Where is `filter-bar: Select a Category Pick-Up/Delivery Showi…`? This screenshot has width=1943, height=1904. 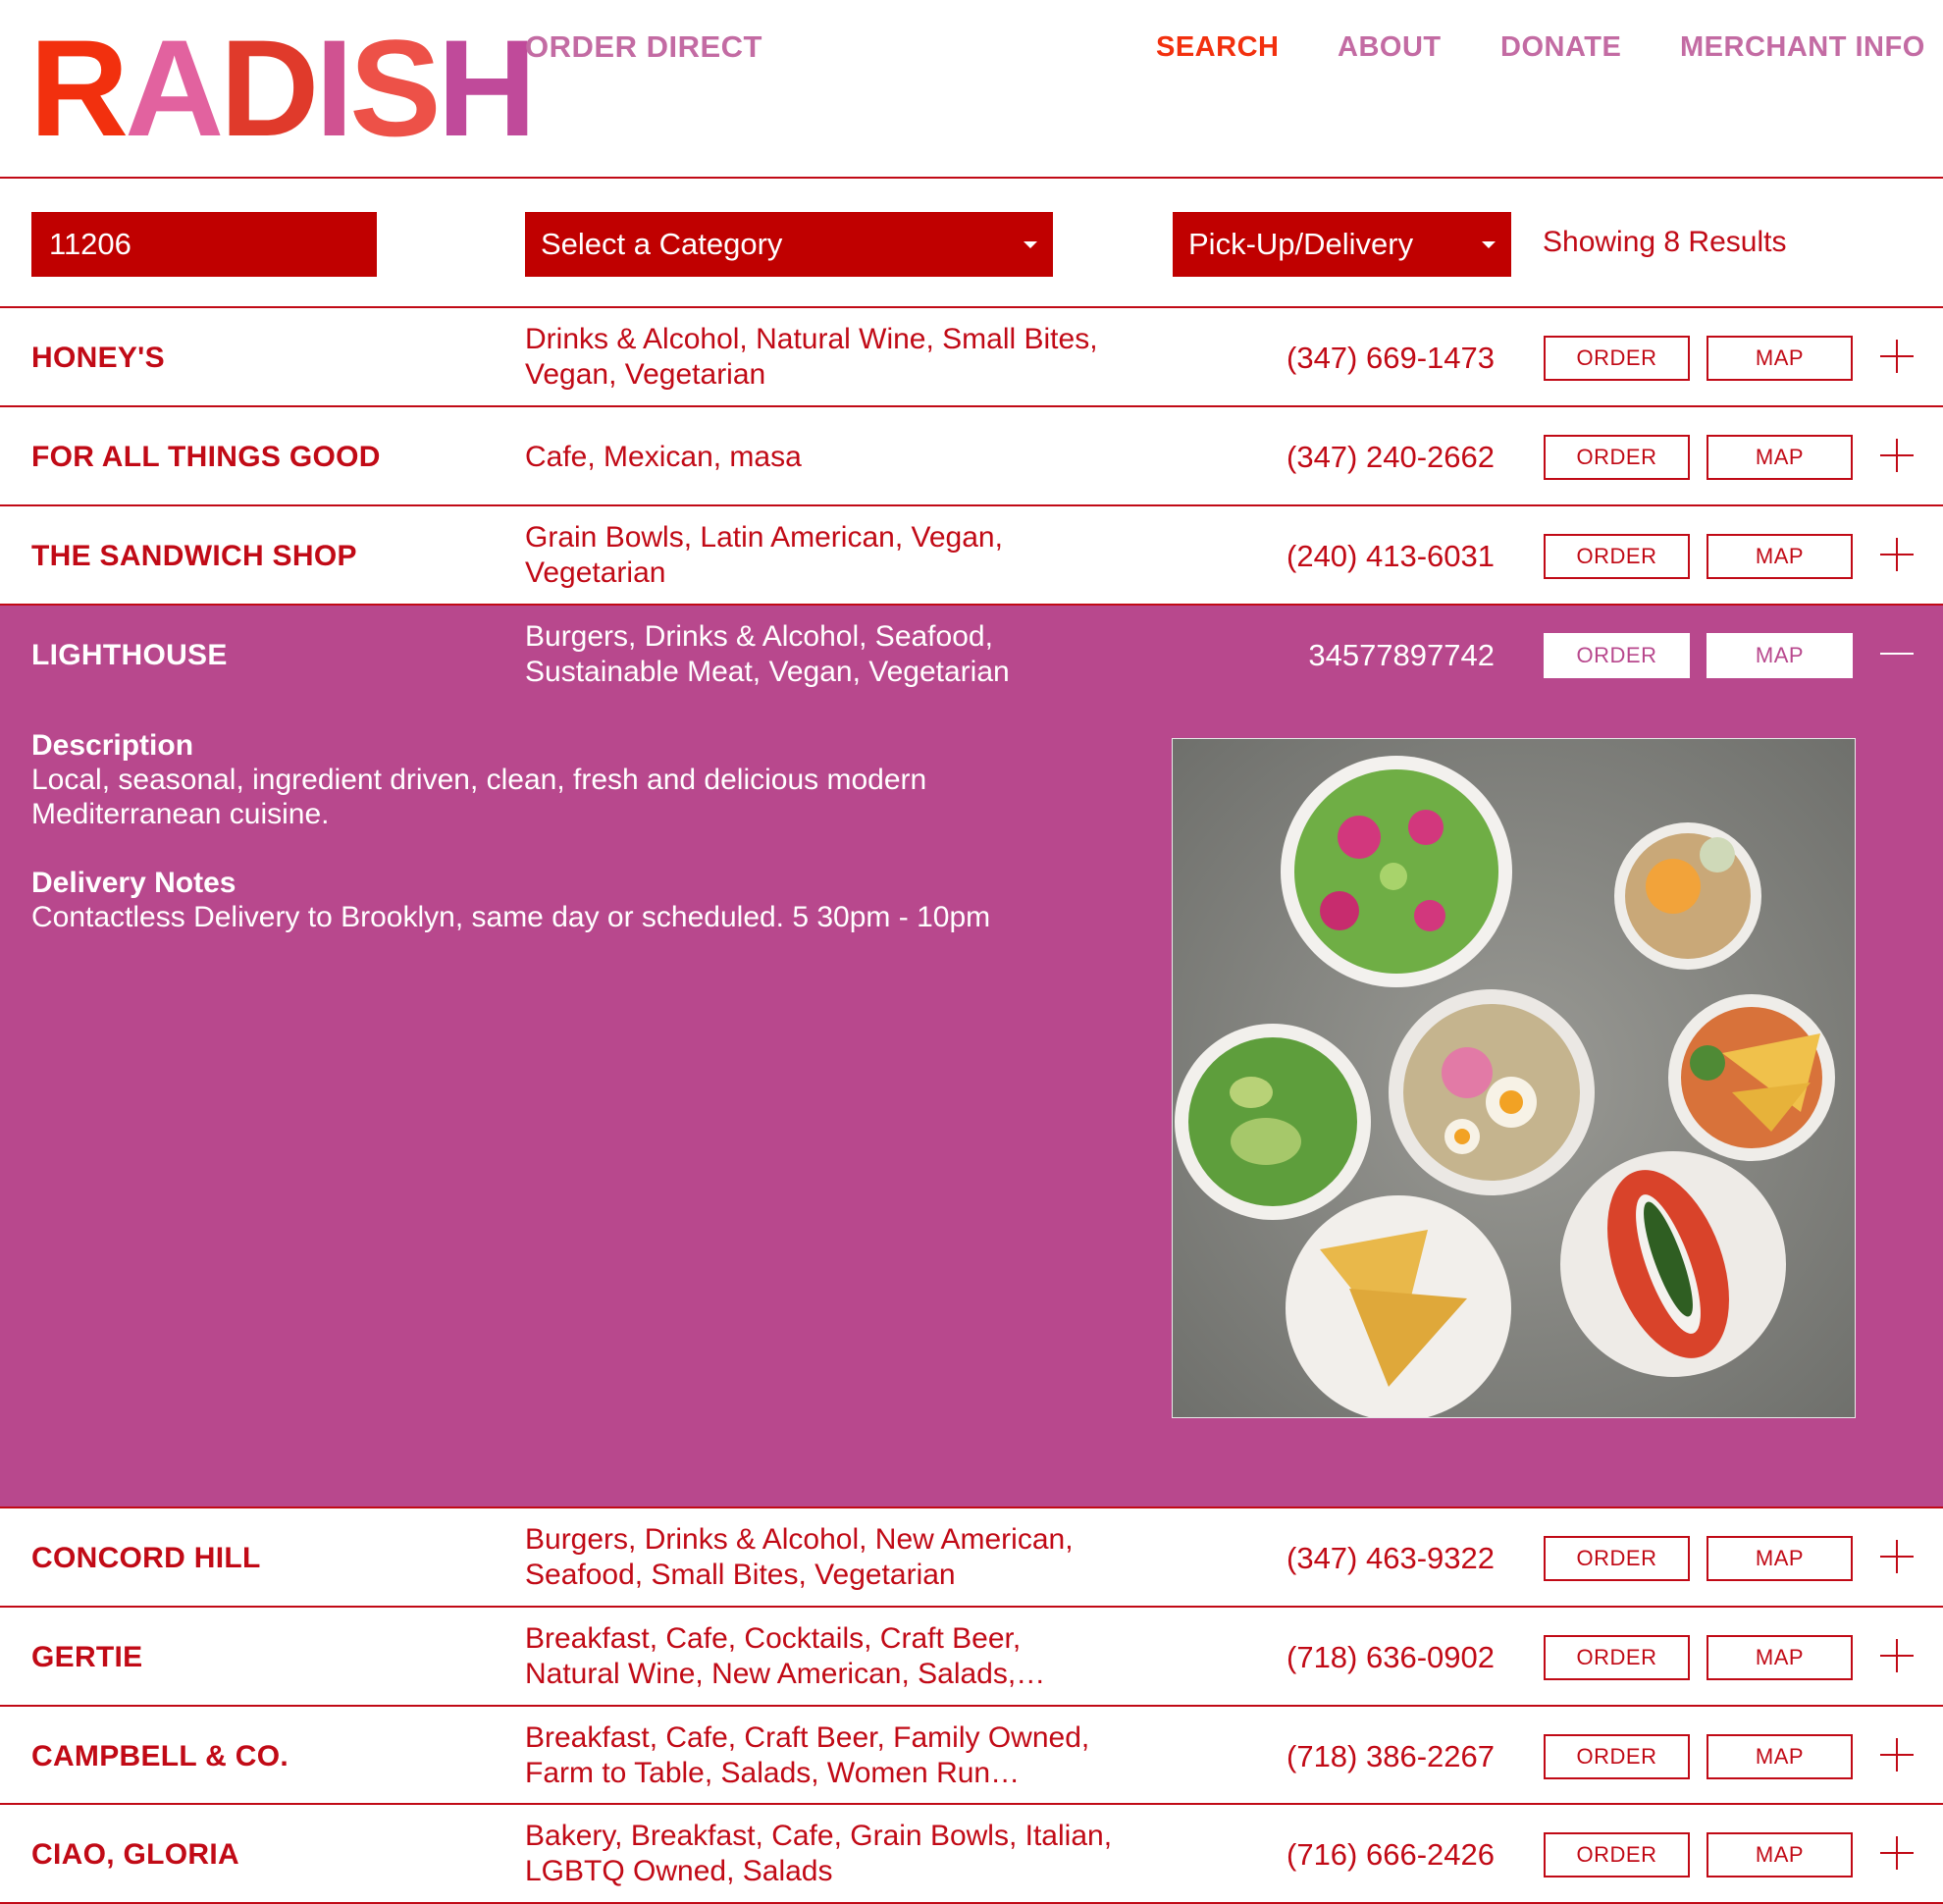 filter-bar: Select a Category Pick-Up/Delivery Showi… is located at coordinates (971, 244).